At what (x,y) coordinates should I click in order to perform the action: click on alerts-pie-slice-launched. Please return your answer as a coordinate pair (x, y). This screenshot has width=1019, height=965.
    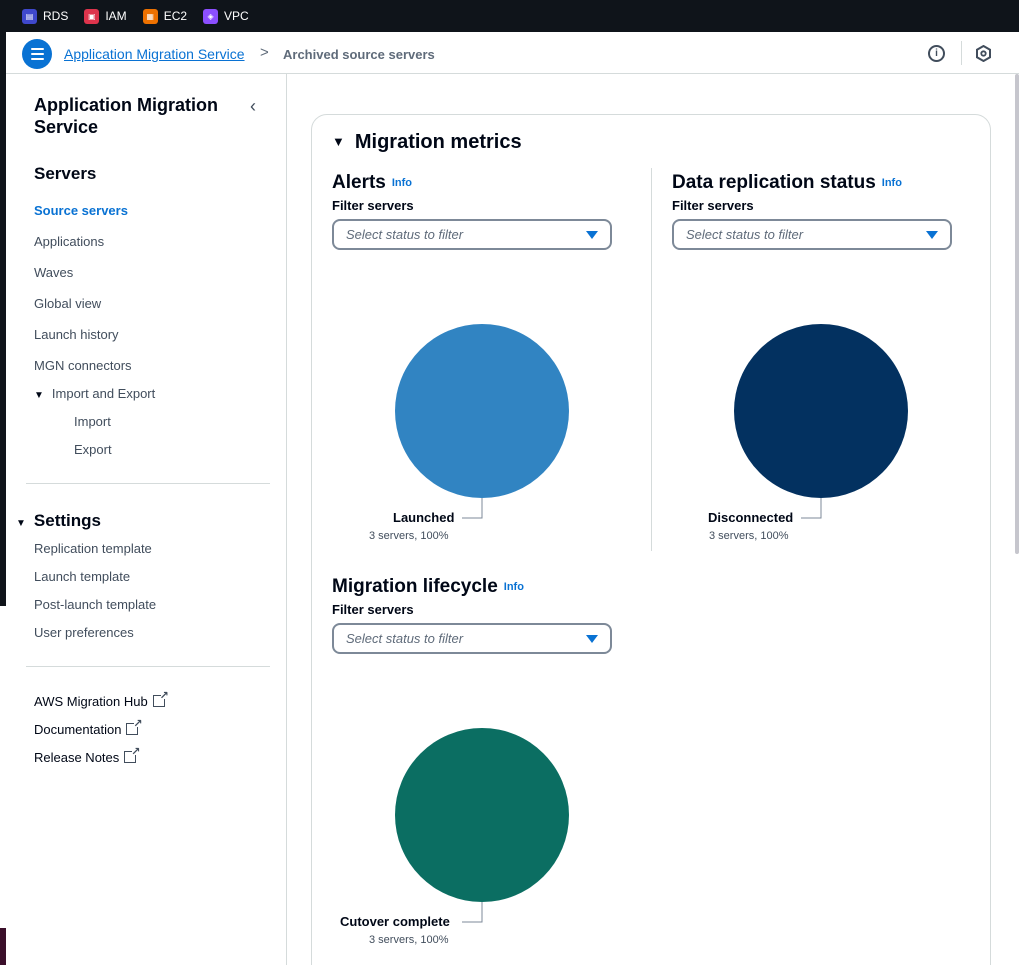
    Looking at the image, I should click on (482, 411).